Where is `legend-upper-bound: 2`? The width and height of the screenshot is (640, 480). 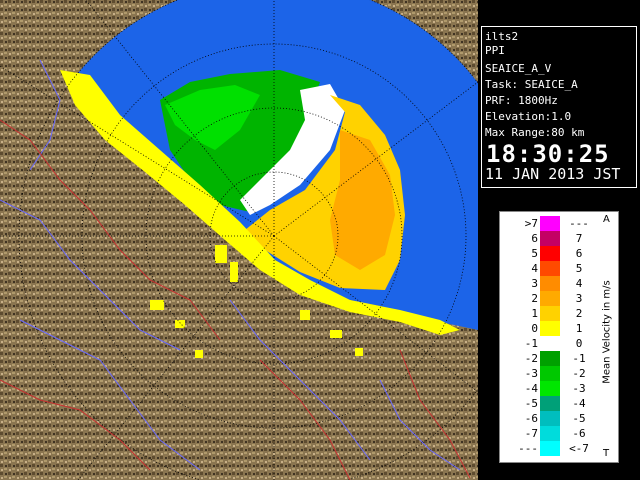 legend-upper-bound: 2 is located at coordinates (534, 298).